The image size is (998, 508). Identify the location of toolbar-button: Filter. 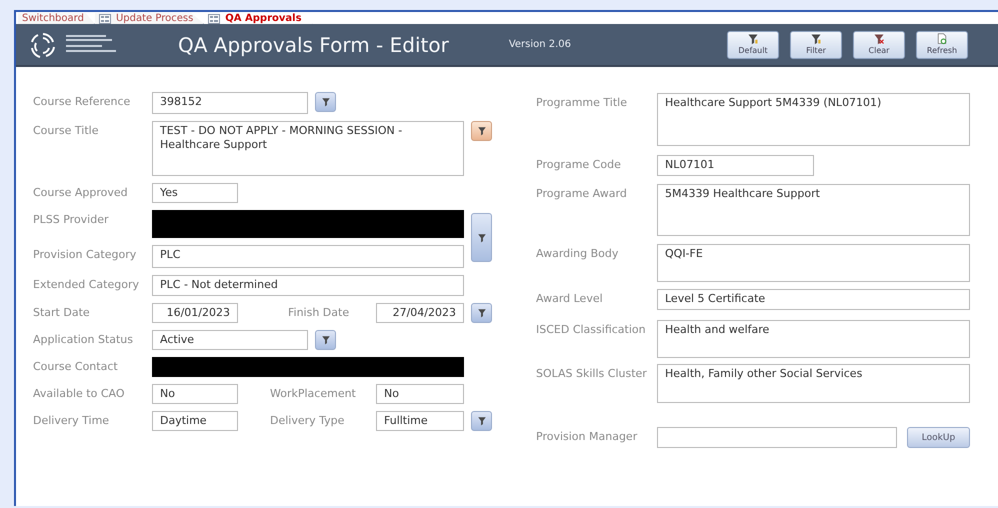
(816, 44).